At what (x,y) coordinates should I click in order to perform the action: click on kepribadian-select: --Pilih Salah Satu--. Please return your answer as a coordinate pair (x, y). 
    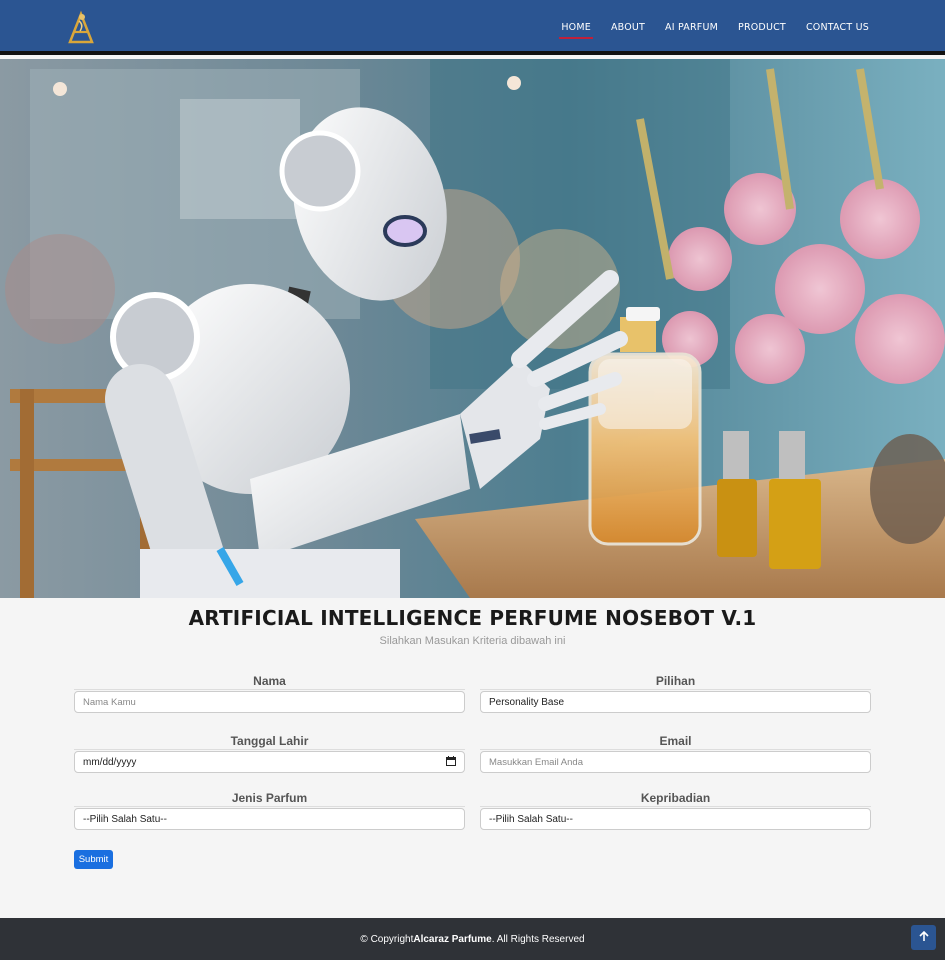
    Looking at the image, I should click on (675, 819).